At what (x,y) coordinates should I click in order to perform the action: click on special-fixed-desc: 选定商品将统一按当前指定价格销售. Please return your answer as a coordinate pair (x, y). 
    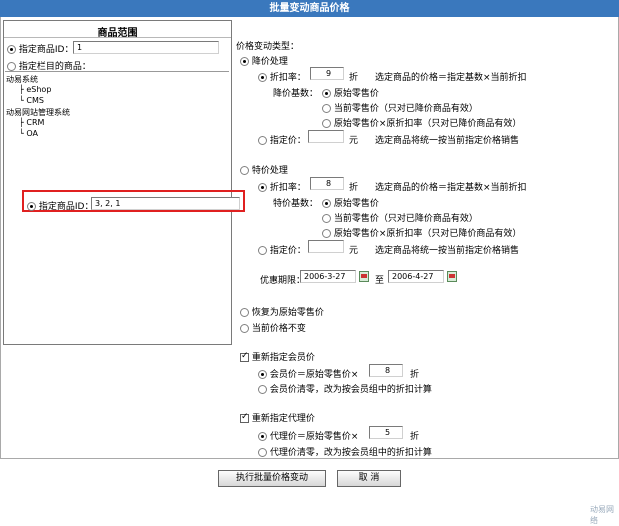
    Looking at the image, I should click on (447, 251).